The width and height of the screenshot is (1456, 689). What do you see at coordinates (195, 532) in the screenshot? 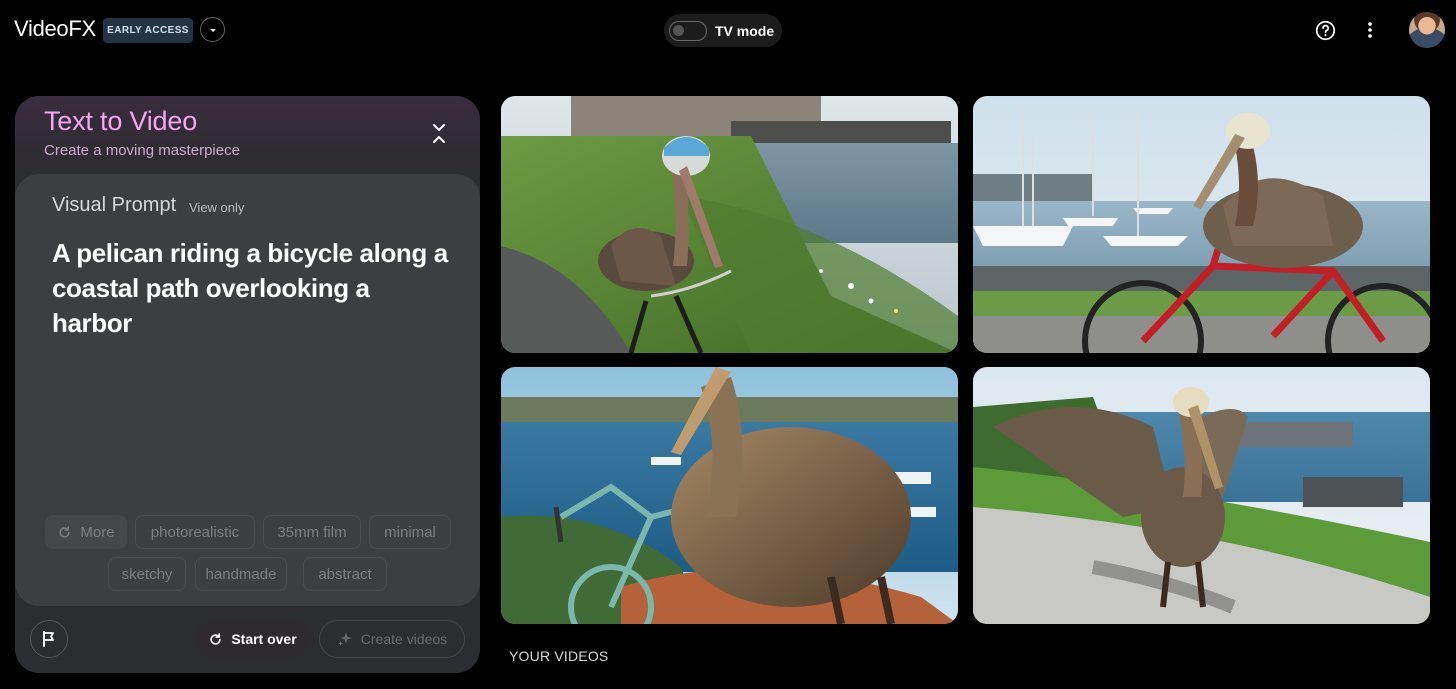
I see `chip-photorealistic: photorealistic` at bounding box center [195, 532].